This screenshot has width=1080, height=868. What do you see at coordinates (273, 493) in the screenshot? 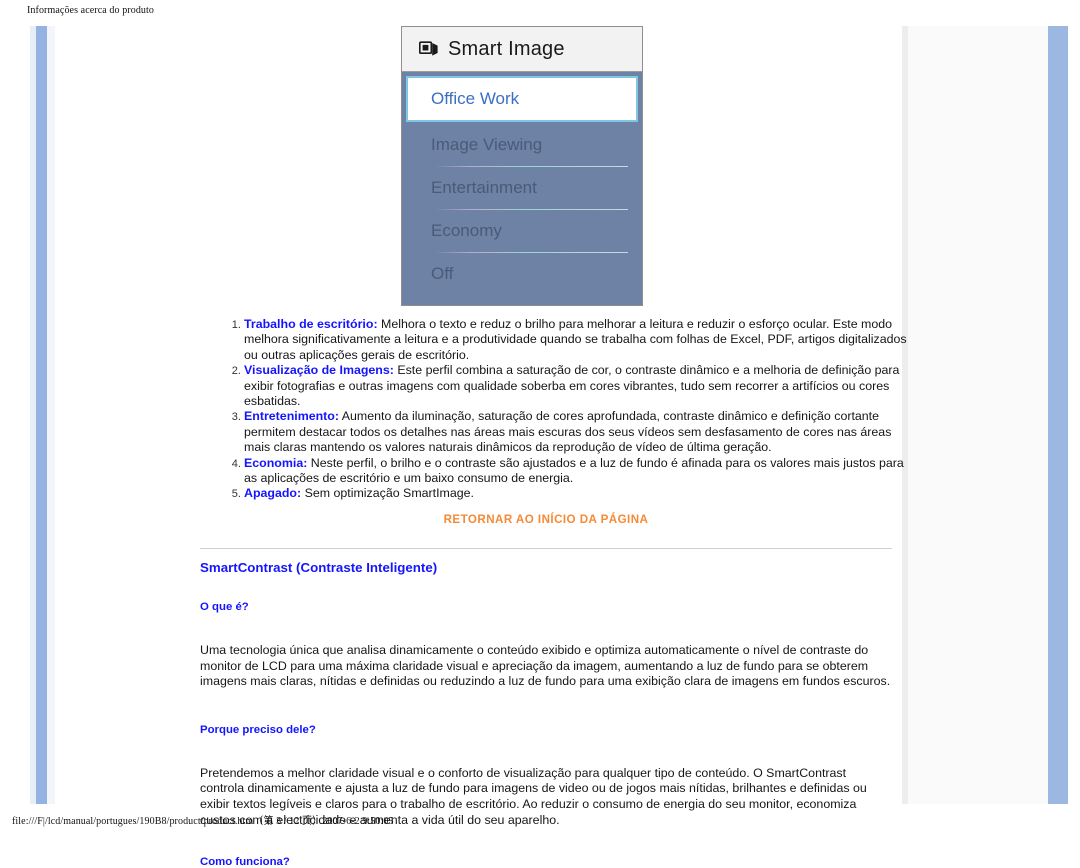
I see `feature-term: Apagado:` at bounding box center [273, 493].